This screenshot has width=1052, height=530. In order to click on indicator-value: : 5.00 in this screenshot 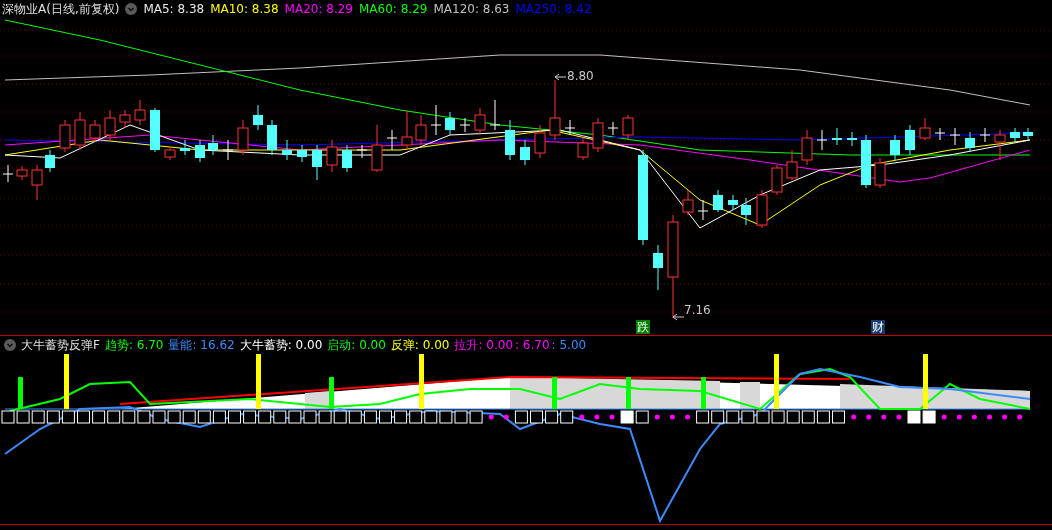, I will do `click(569, 344)`.